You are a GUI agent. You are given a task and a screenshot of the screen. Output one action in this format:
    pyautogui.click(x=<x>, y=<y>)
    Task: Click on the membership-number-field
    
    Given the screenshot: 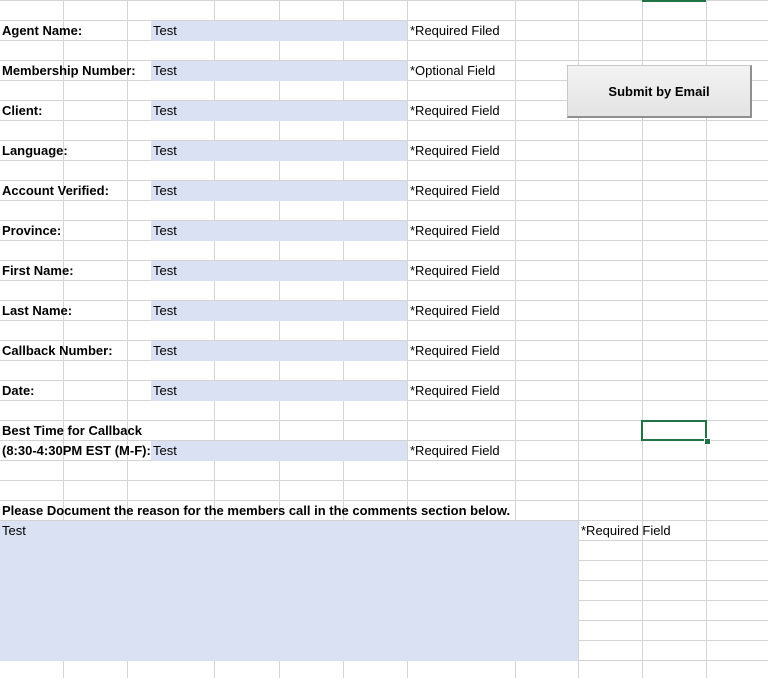 What is the action you would take?
    pyautogui.click(x=279, y=71)
    